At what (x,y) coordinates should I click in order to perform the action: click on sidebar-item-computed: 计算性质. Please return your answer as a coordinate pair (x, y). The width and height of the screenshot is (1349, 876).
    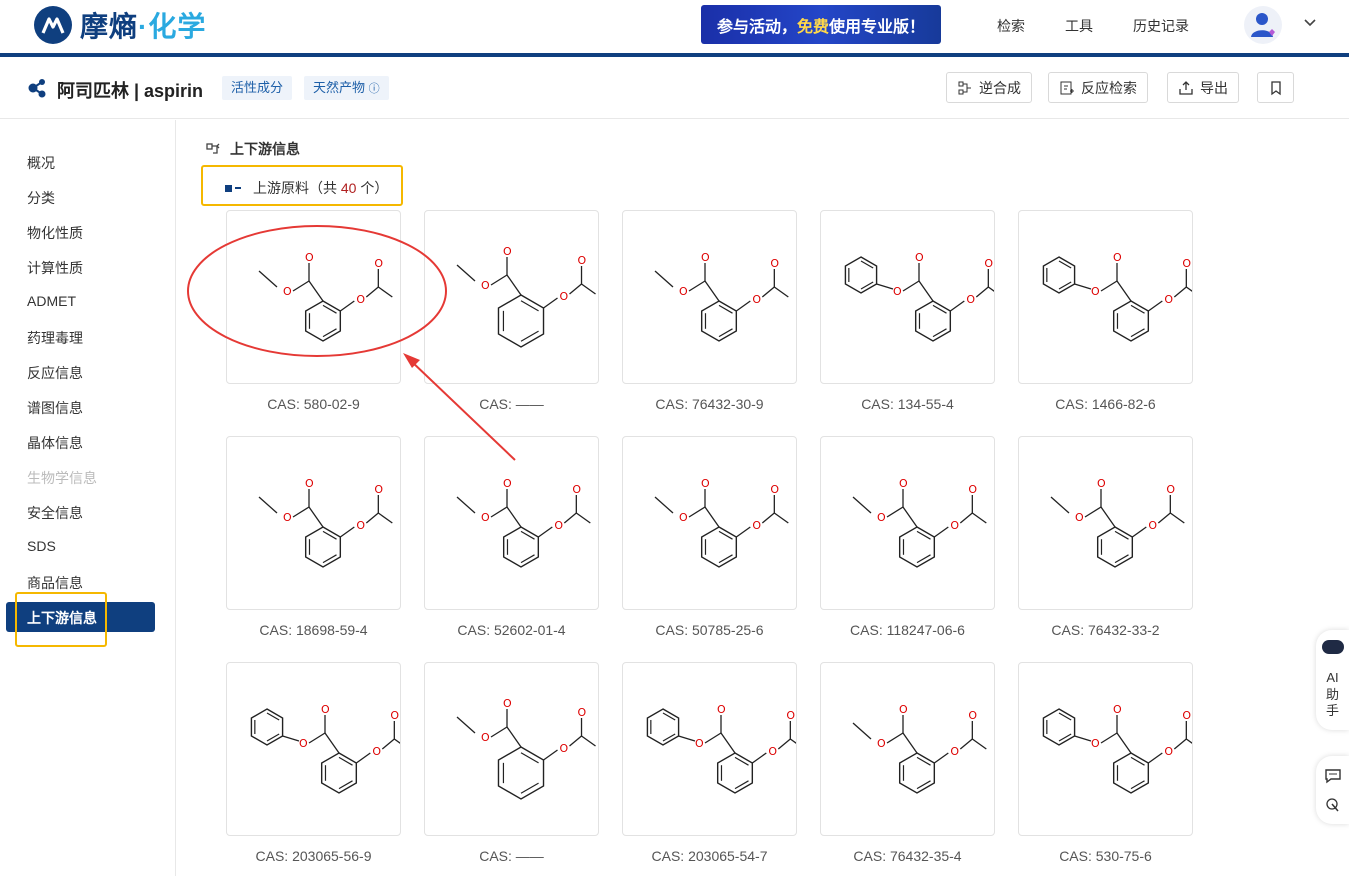
    Looking at the image, I should click on (55, 268).